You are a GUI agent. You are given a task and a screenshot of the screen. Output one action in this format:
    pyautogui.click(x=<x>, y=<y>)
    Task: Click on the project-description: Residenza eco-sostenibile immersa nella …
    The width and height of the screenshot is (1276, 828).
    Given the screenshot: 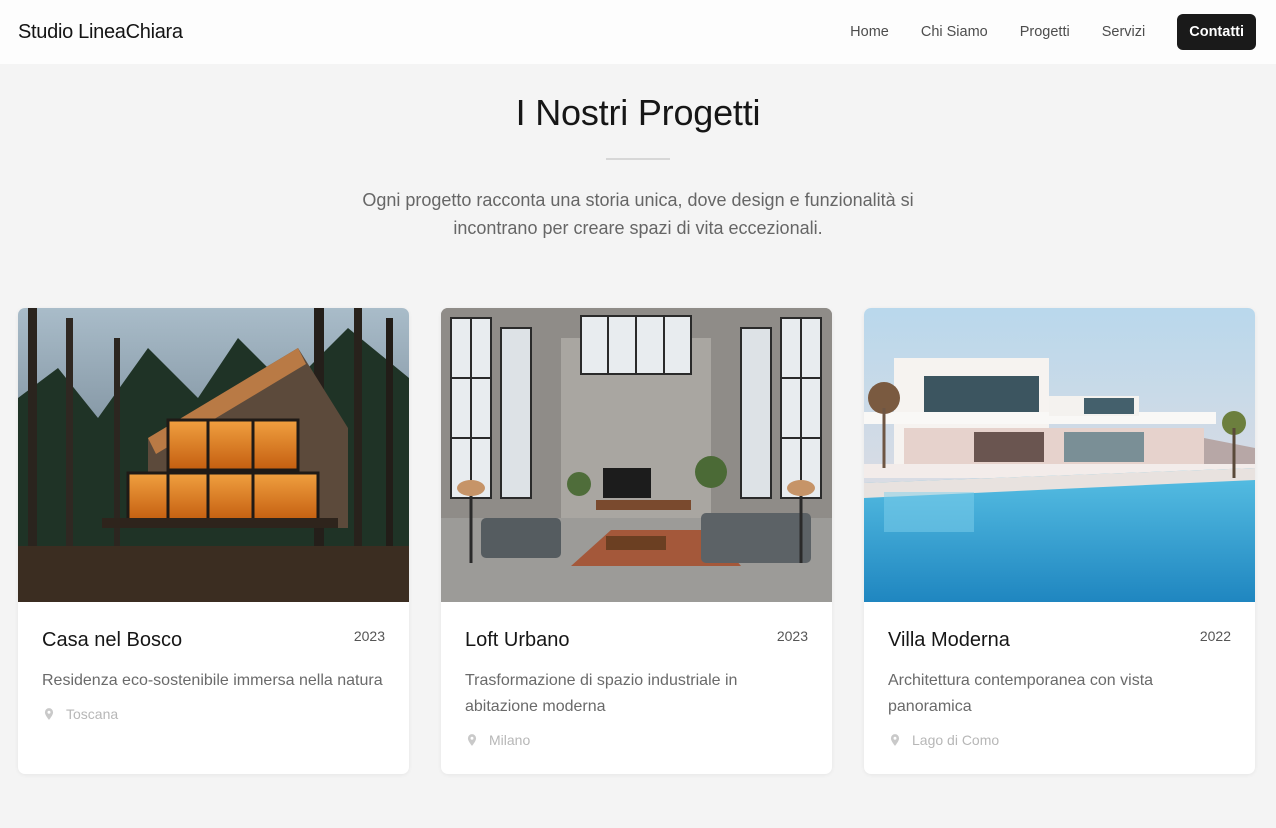 What is the action you would take?
    pyautogui.click(x=212, y=680)
    